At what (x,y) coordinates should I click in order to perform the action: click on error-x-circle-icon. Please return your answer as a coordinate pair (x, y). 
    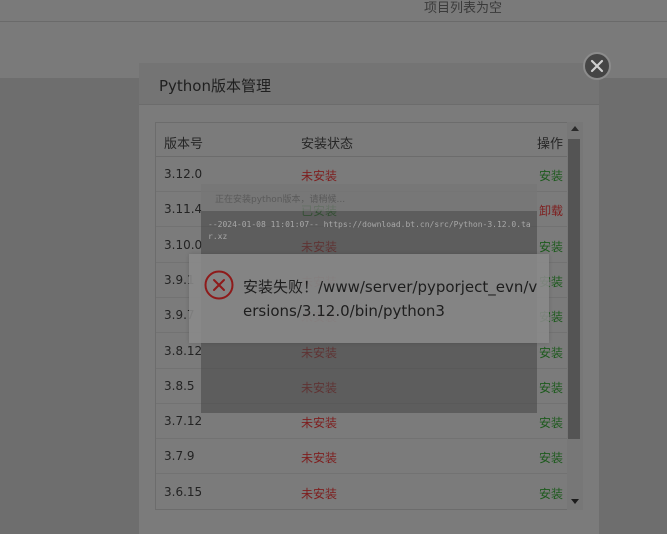
    Looking at the image, I should click on (219, 285).